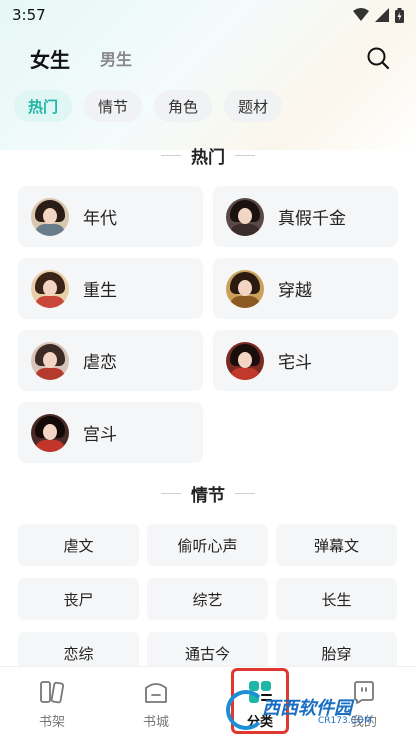 The image size is (416, 740). What do you see at coordinates (295, 291) in the screenshot?
I see `hot-item-label: 穿越` at bounding box center [295, 291].